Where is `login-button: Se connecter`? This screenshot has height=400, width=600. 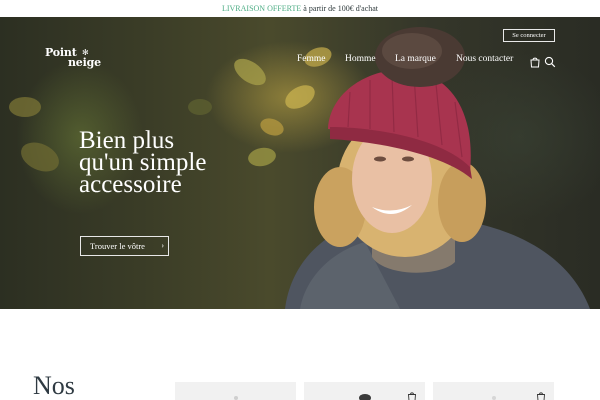 login-button: Se connecter is located at coordinates (529, 35).